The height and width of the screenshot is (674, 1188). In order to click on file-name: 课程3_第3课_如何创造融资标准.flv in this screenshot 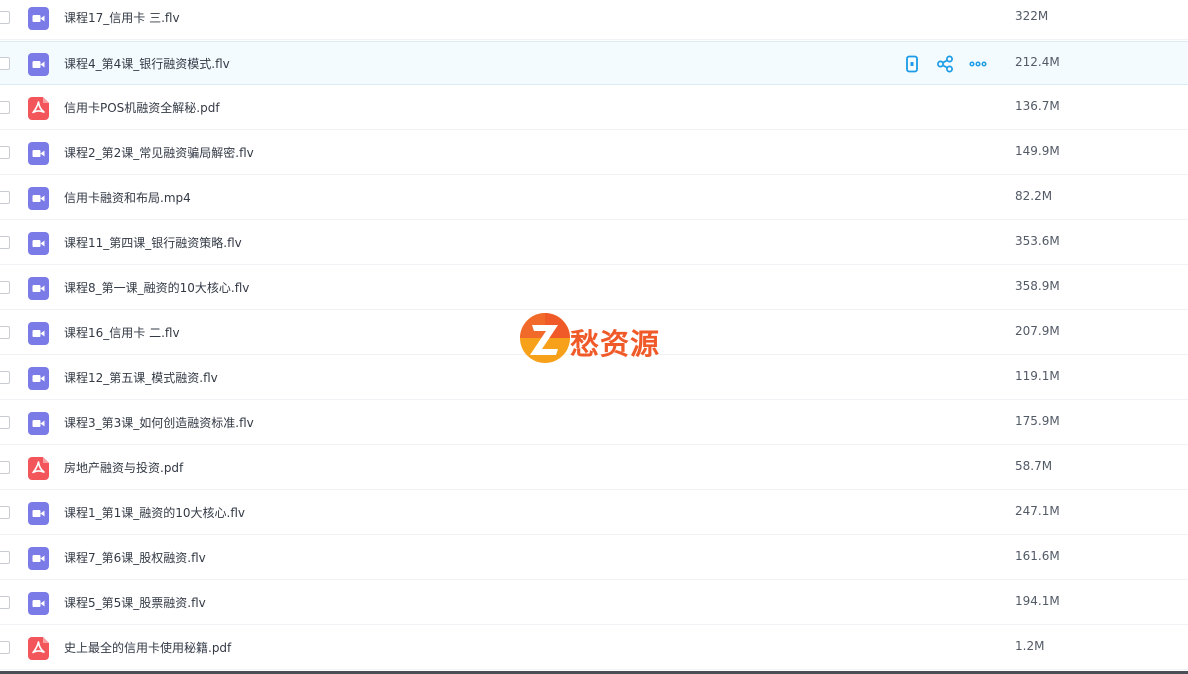, I will do `click(159, 422)`.